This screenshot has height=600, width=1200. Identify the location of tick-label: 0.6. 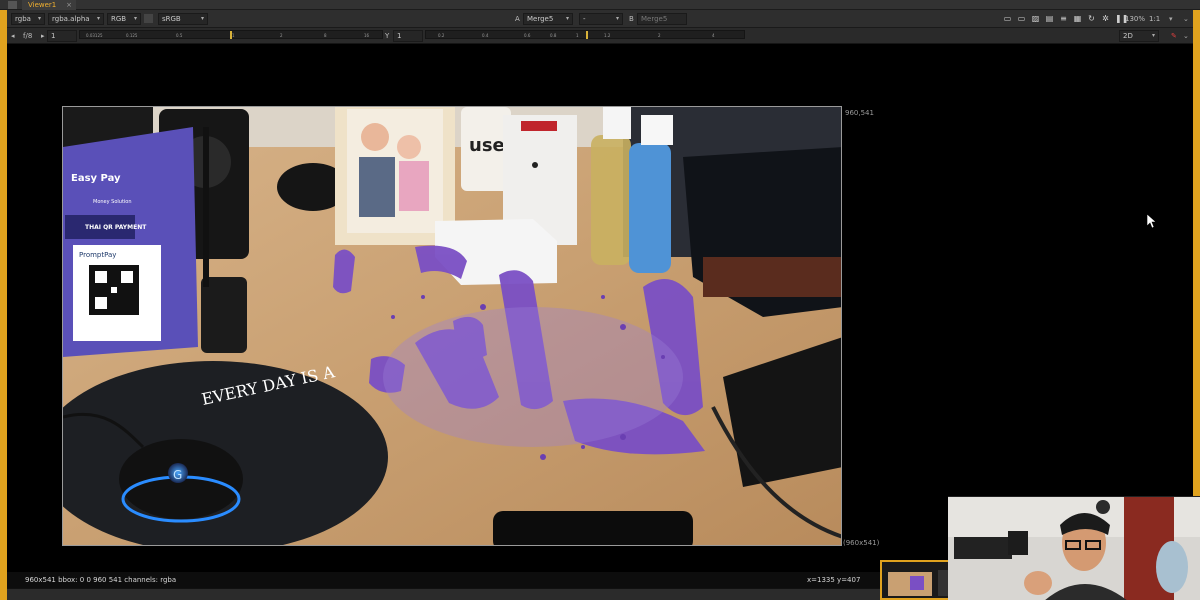
(527, 35).